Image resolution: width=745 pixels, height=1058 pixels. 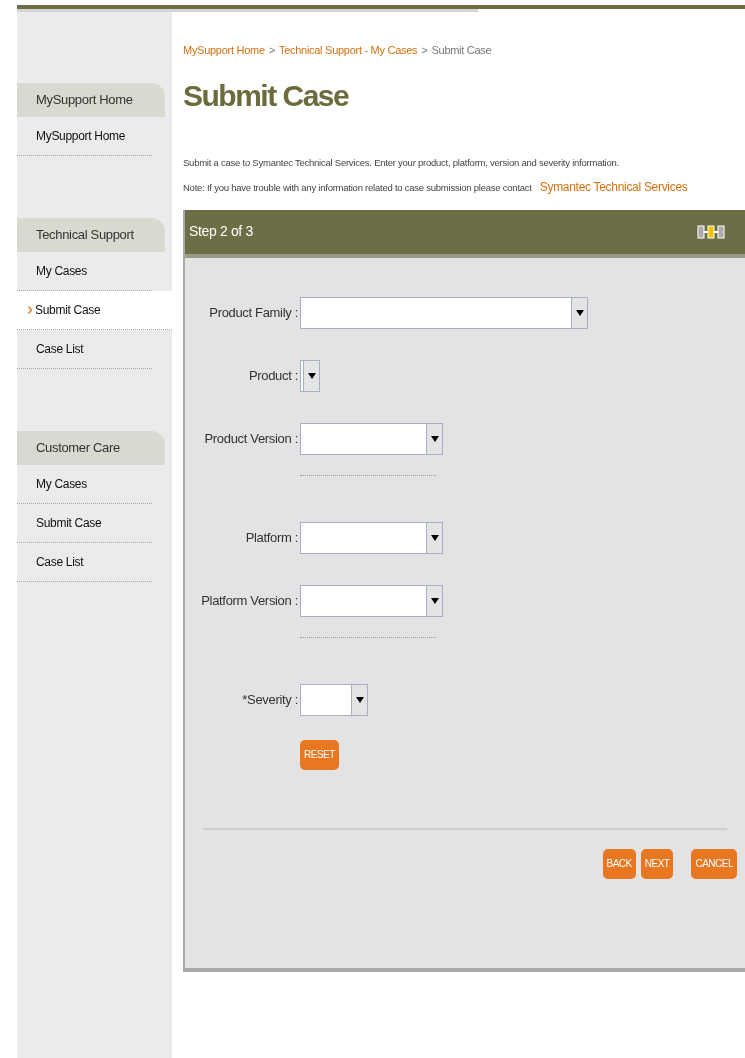 I want to click on step-label: Step 2 of 3, so click(x=221, y=232).